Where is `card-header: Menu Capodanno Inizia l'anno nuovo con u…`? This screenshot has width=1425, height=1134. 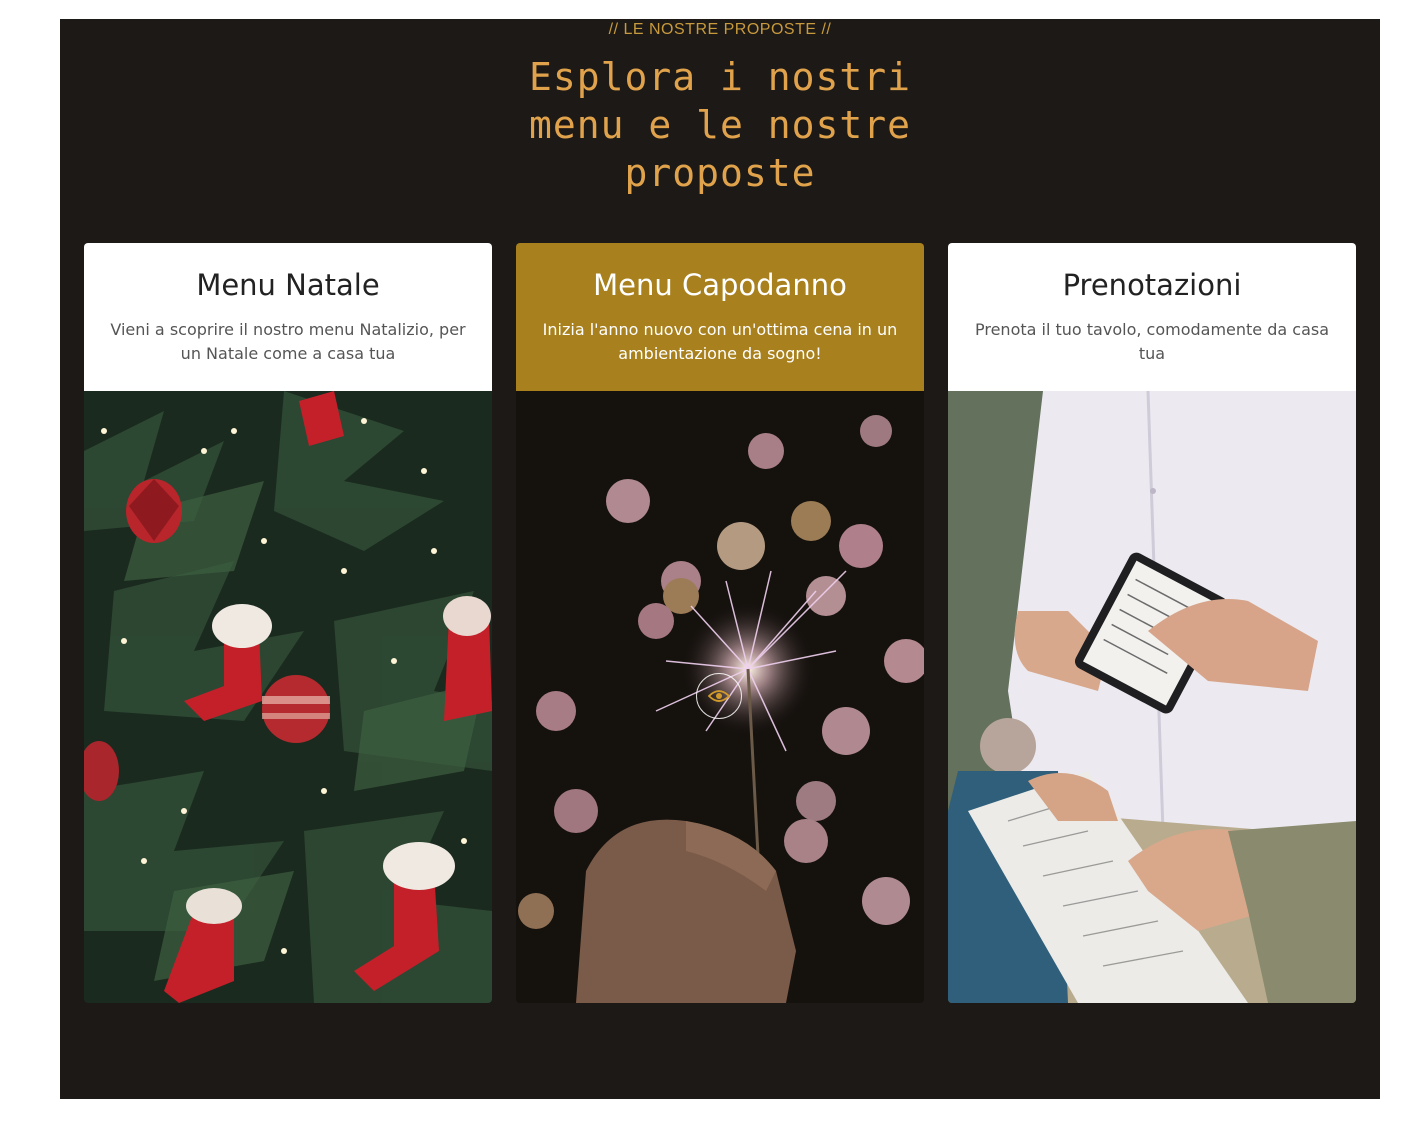
card-header: Menu Capodanno Inizia l'anno nuovo con u… is located at coordinates (720, 317).